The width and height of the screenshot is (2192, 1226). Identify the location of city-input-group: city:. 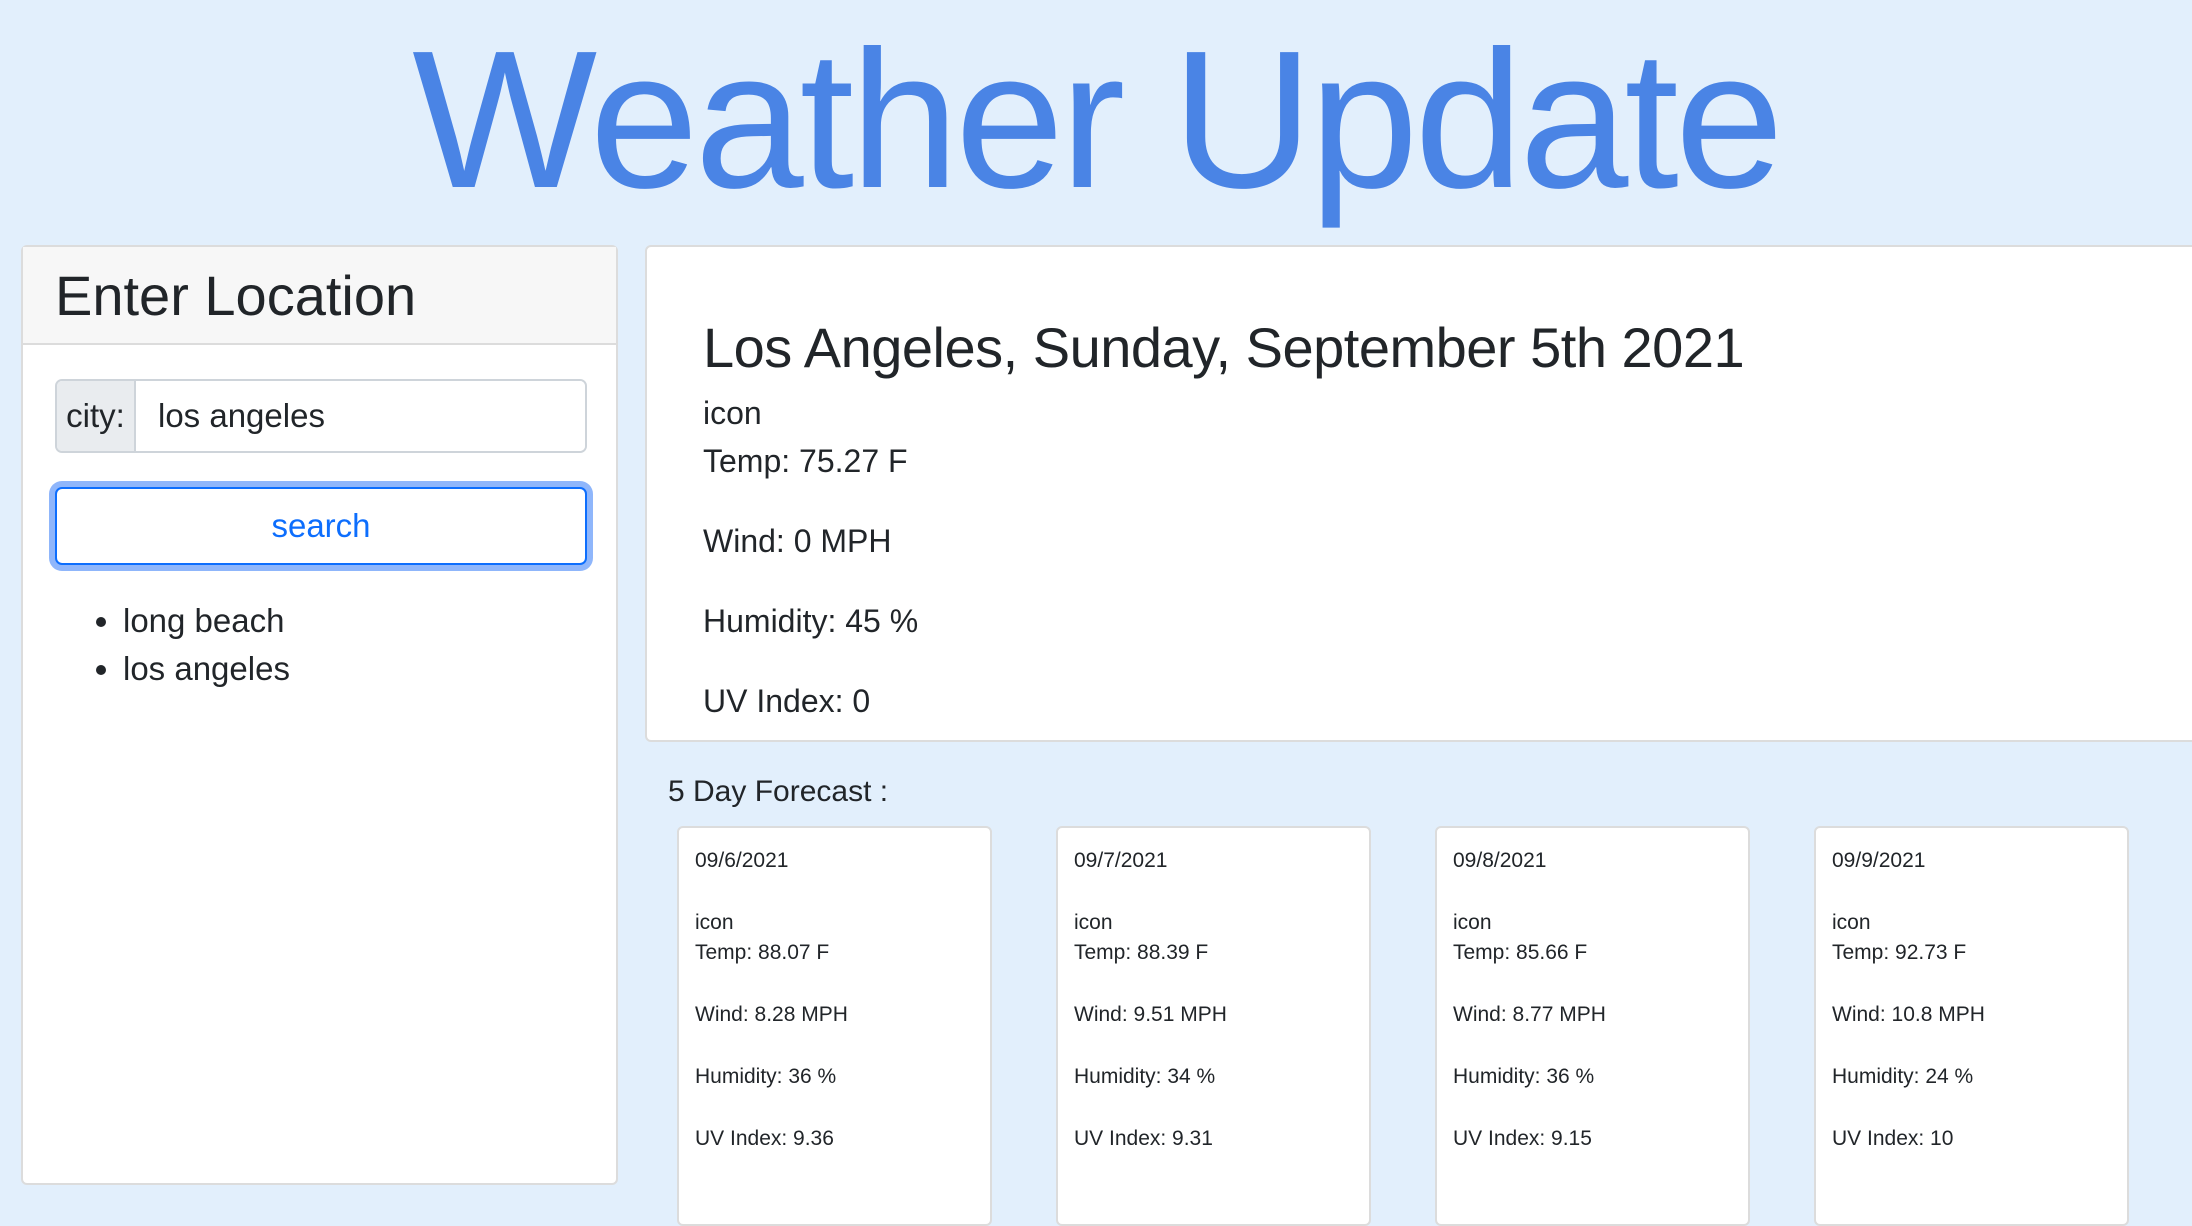
(321, 416).